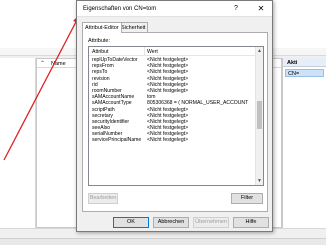 The width and height of the screenshot is (326, 245). I want to click on close-icon: ✕, so click(261, 9).